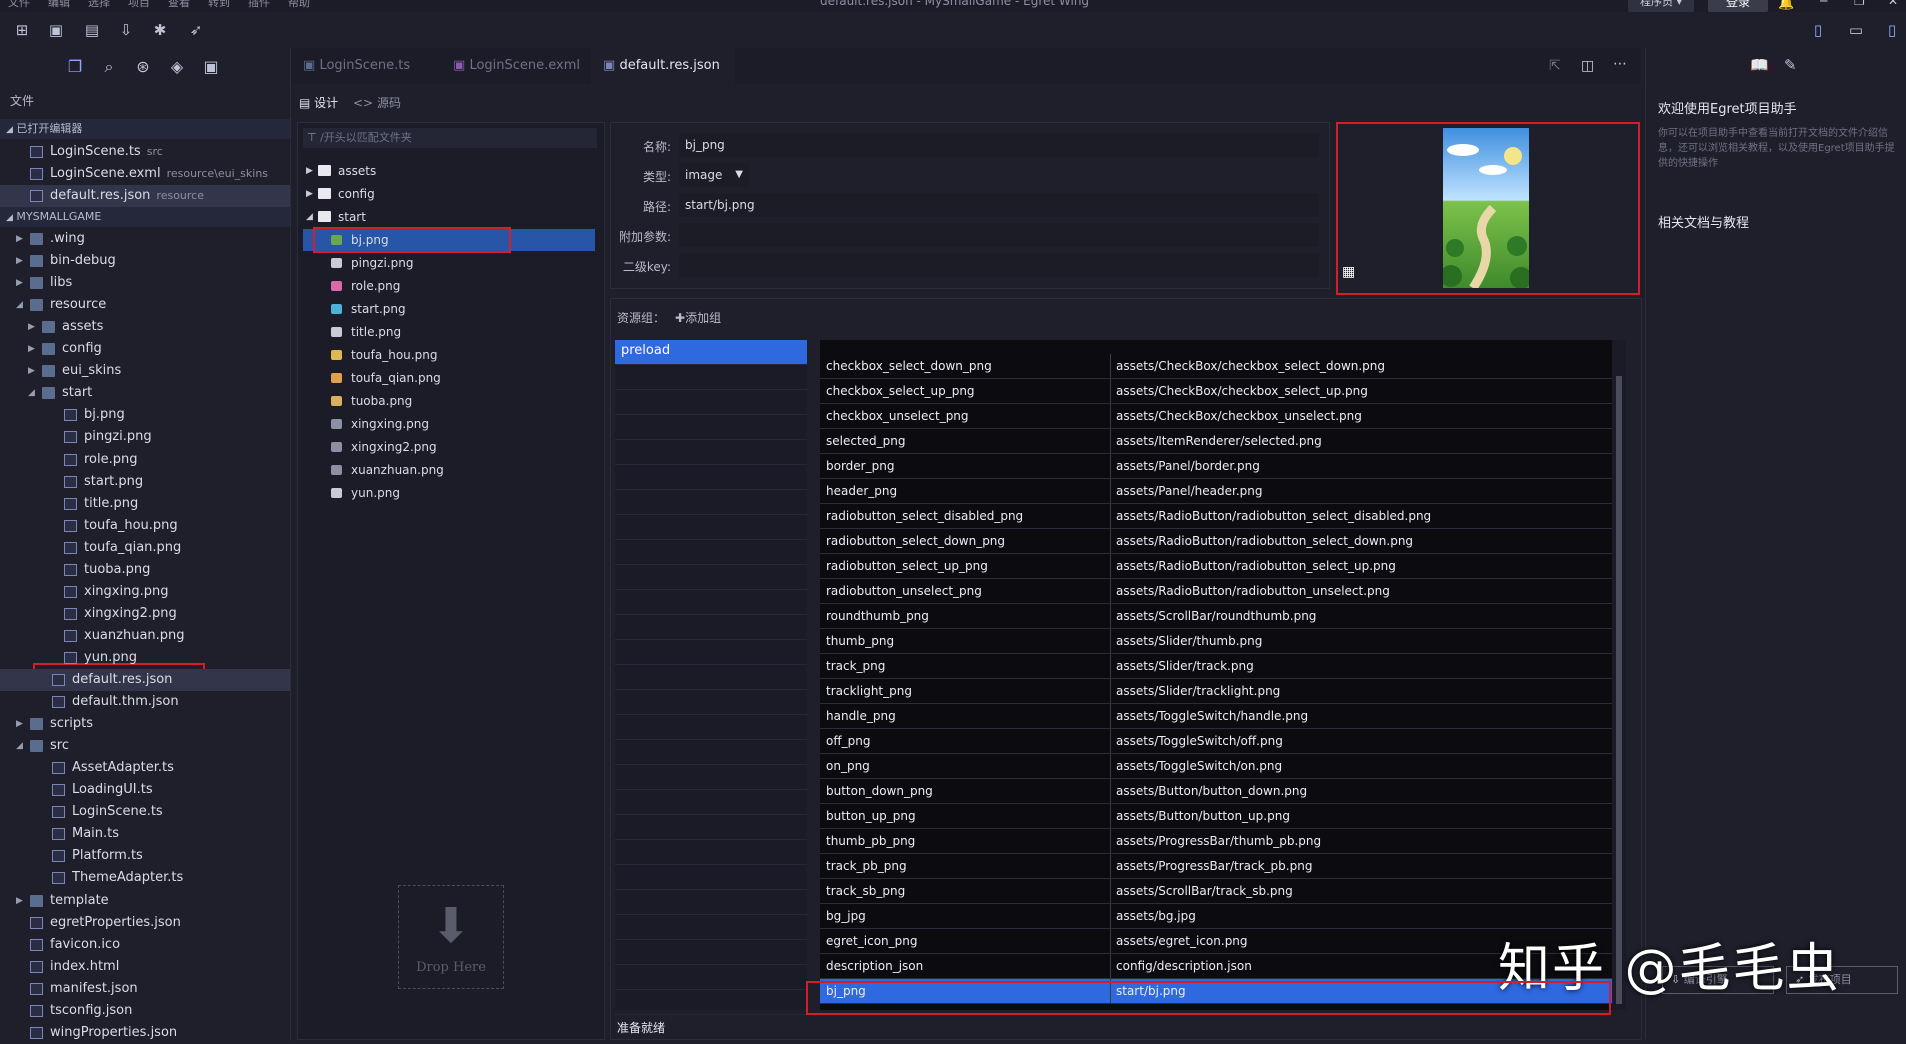 The width and height of the screenshot is (1906, 1044). Describe the element at coordinates (160, 30) in the screenshot. I see `debug-icon: ✱` at that location.